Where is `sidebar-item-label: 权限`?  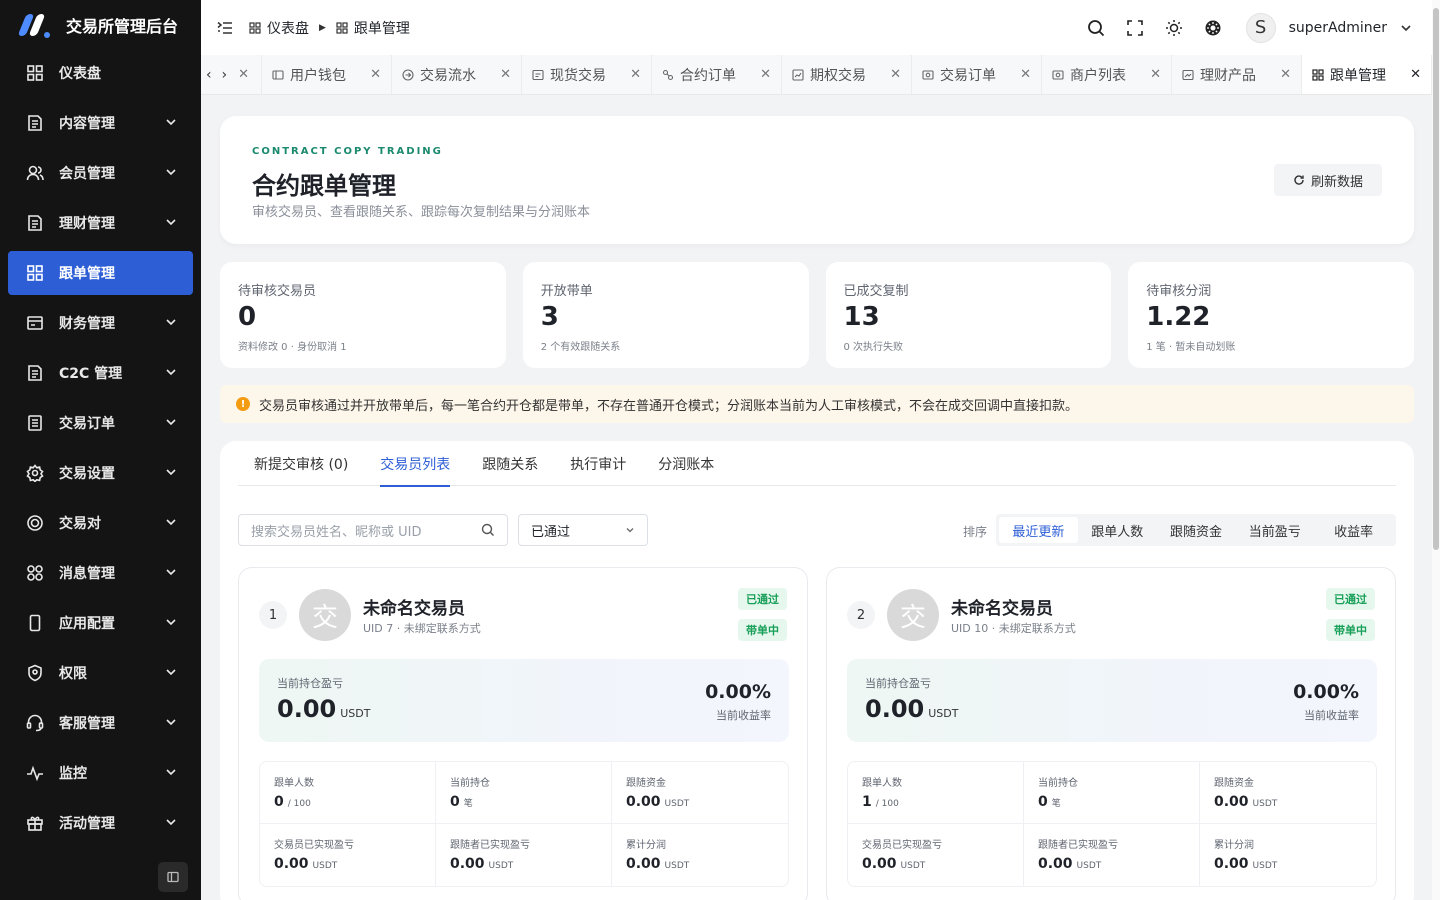
sidebar-item-label: 权限 is located at coordinates (73, 674).